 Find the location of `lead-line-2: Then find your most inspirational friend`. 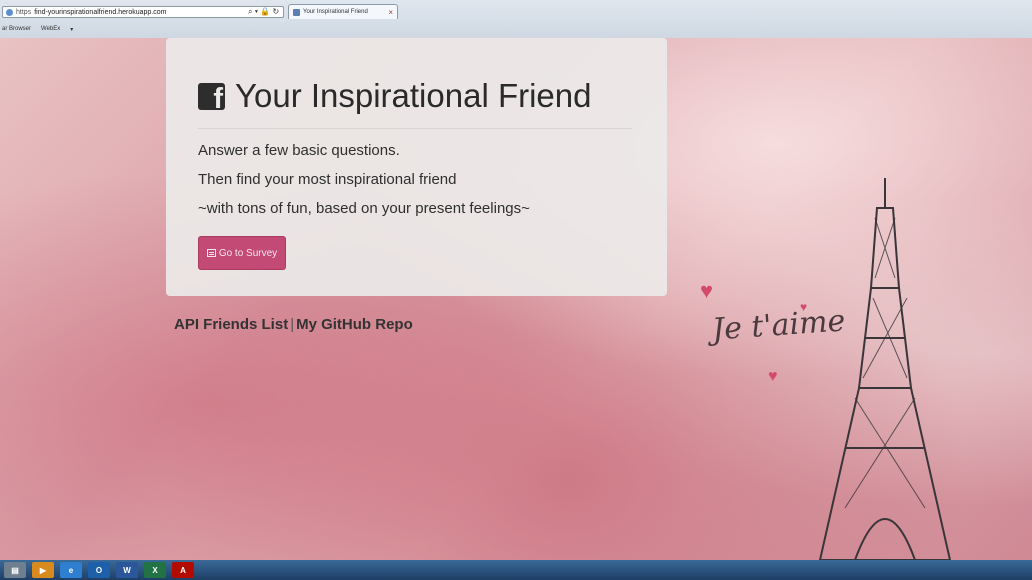

lead-line-2: Then find your most inspirational friend is located at coordinates (327, 179).